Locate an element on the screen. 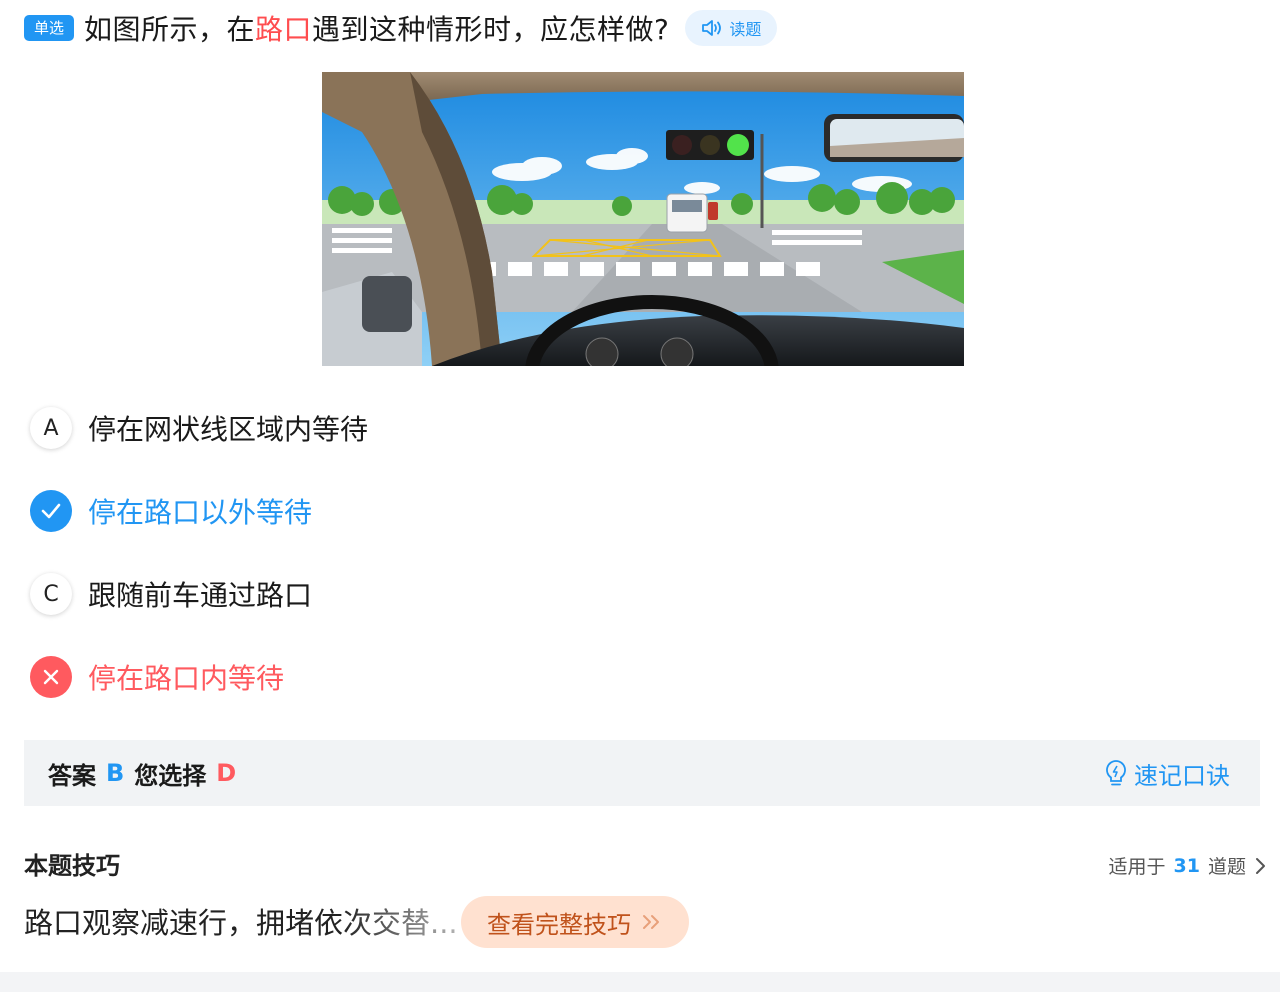 Image resolution: width=1280 pixels, height=992 pixels. mnemonic-button: 速记口诀 is located at coordinates (1167, 773).